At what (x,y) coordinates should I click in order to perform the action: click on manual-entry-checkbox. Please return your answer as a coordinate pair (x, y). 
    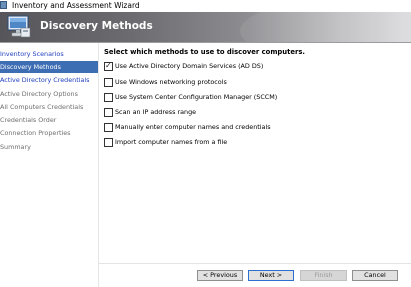
    Looking at the image, I should click on (108, 127).